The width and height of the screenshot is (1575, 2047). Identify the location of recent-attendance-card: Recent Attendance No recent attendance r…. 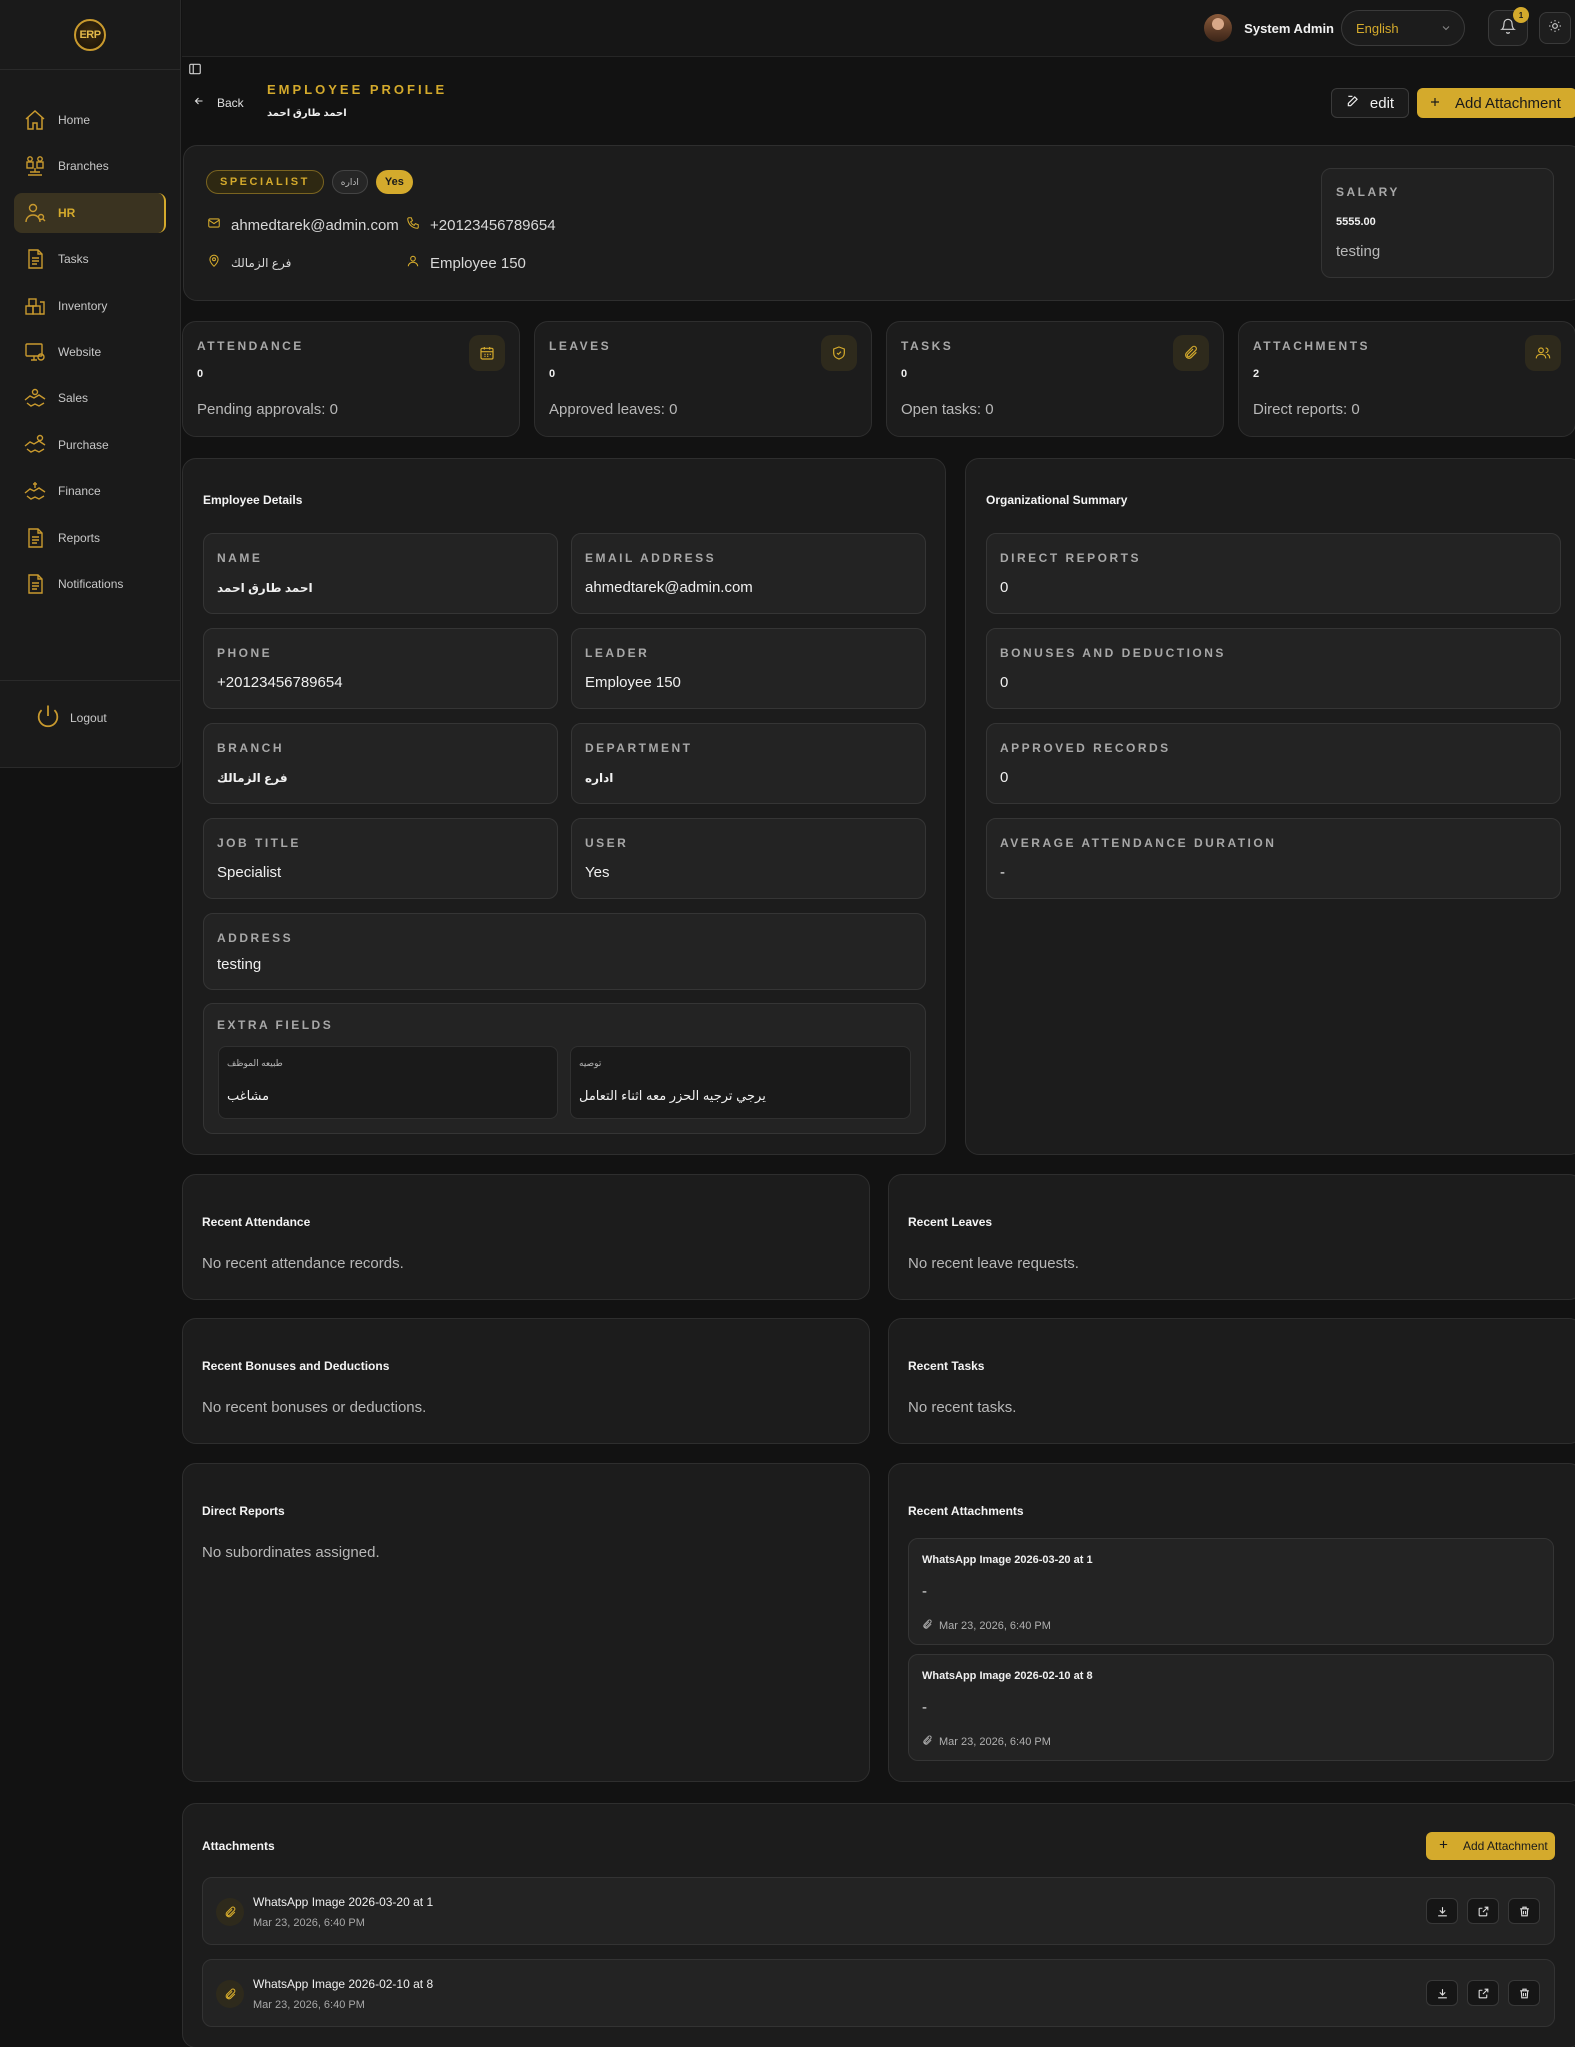
(526, 1237).